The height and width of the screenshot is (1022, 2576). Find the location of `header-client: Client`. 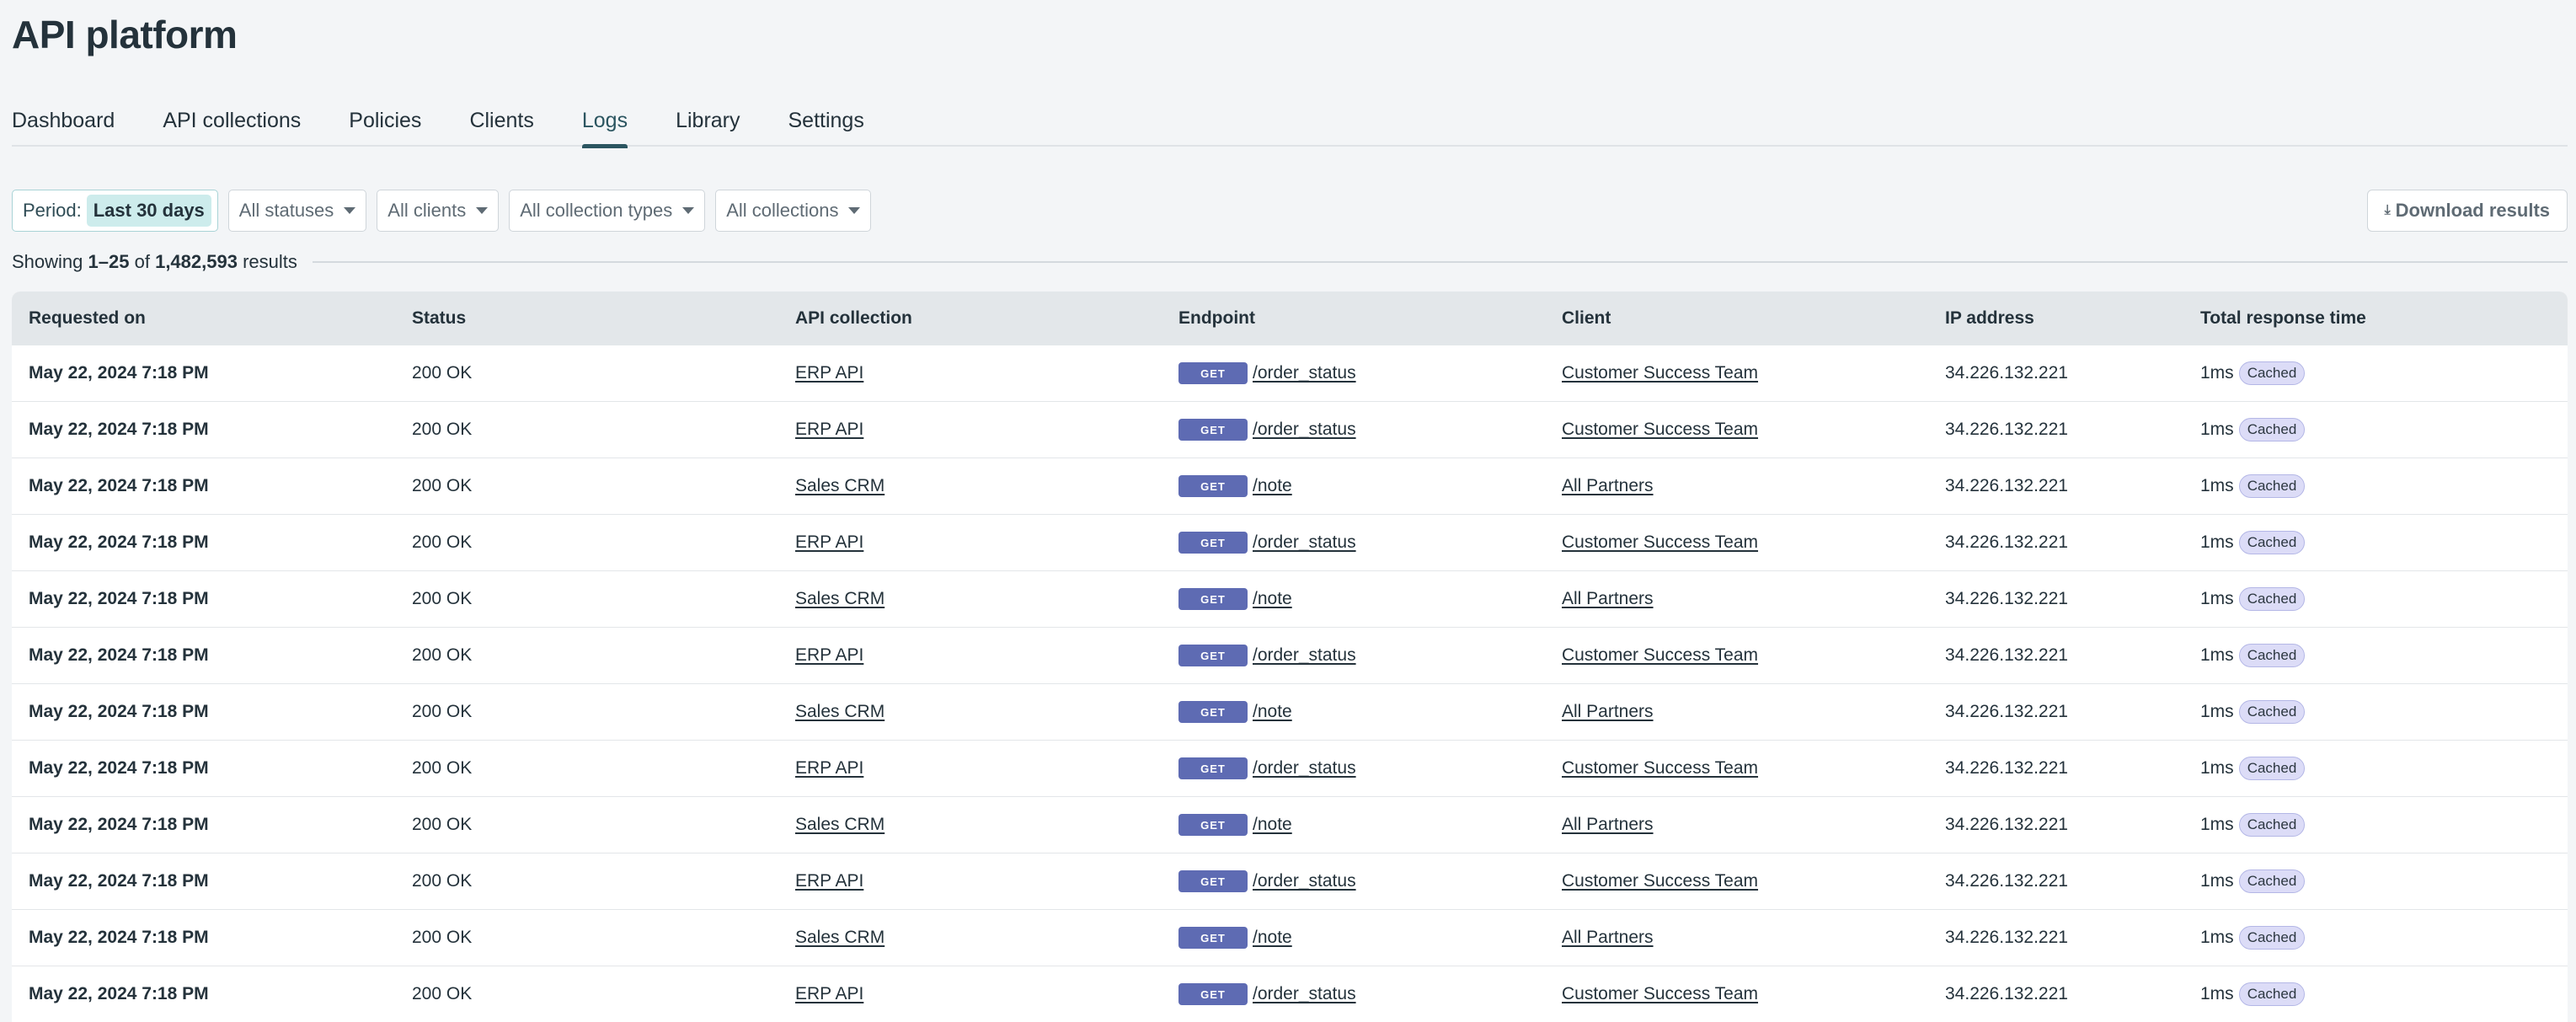

header-client: Client is located at coordinates (1736, 318).